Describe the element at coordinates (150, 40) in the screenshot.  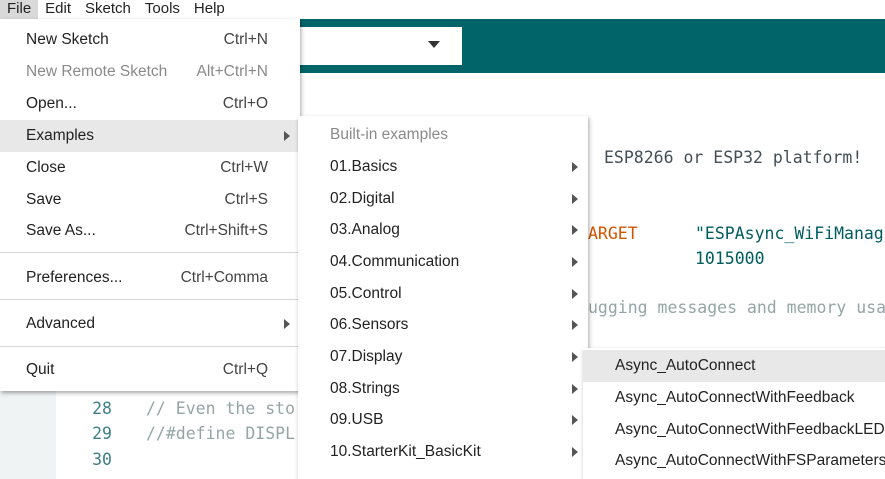
I see `file-menu-new-sketch: New Sketch Ctrl+N` at that location.